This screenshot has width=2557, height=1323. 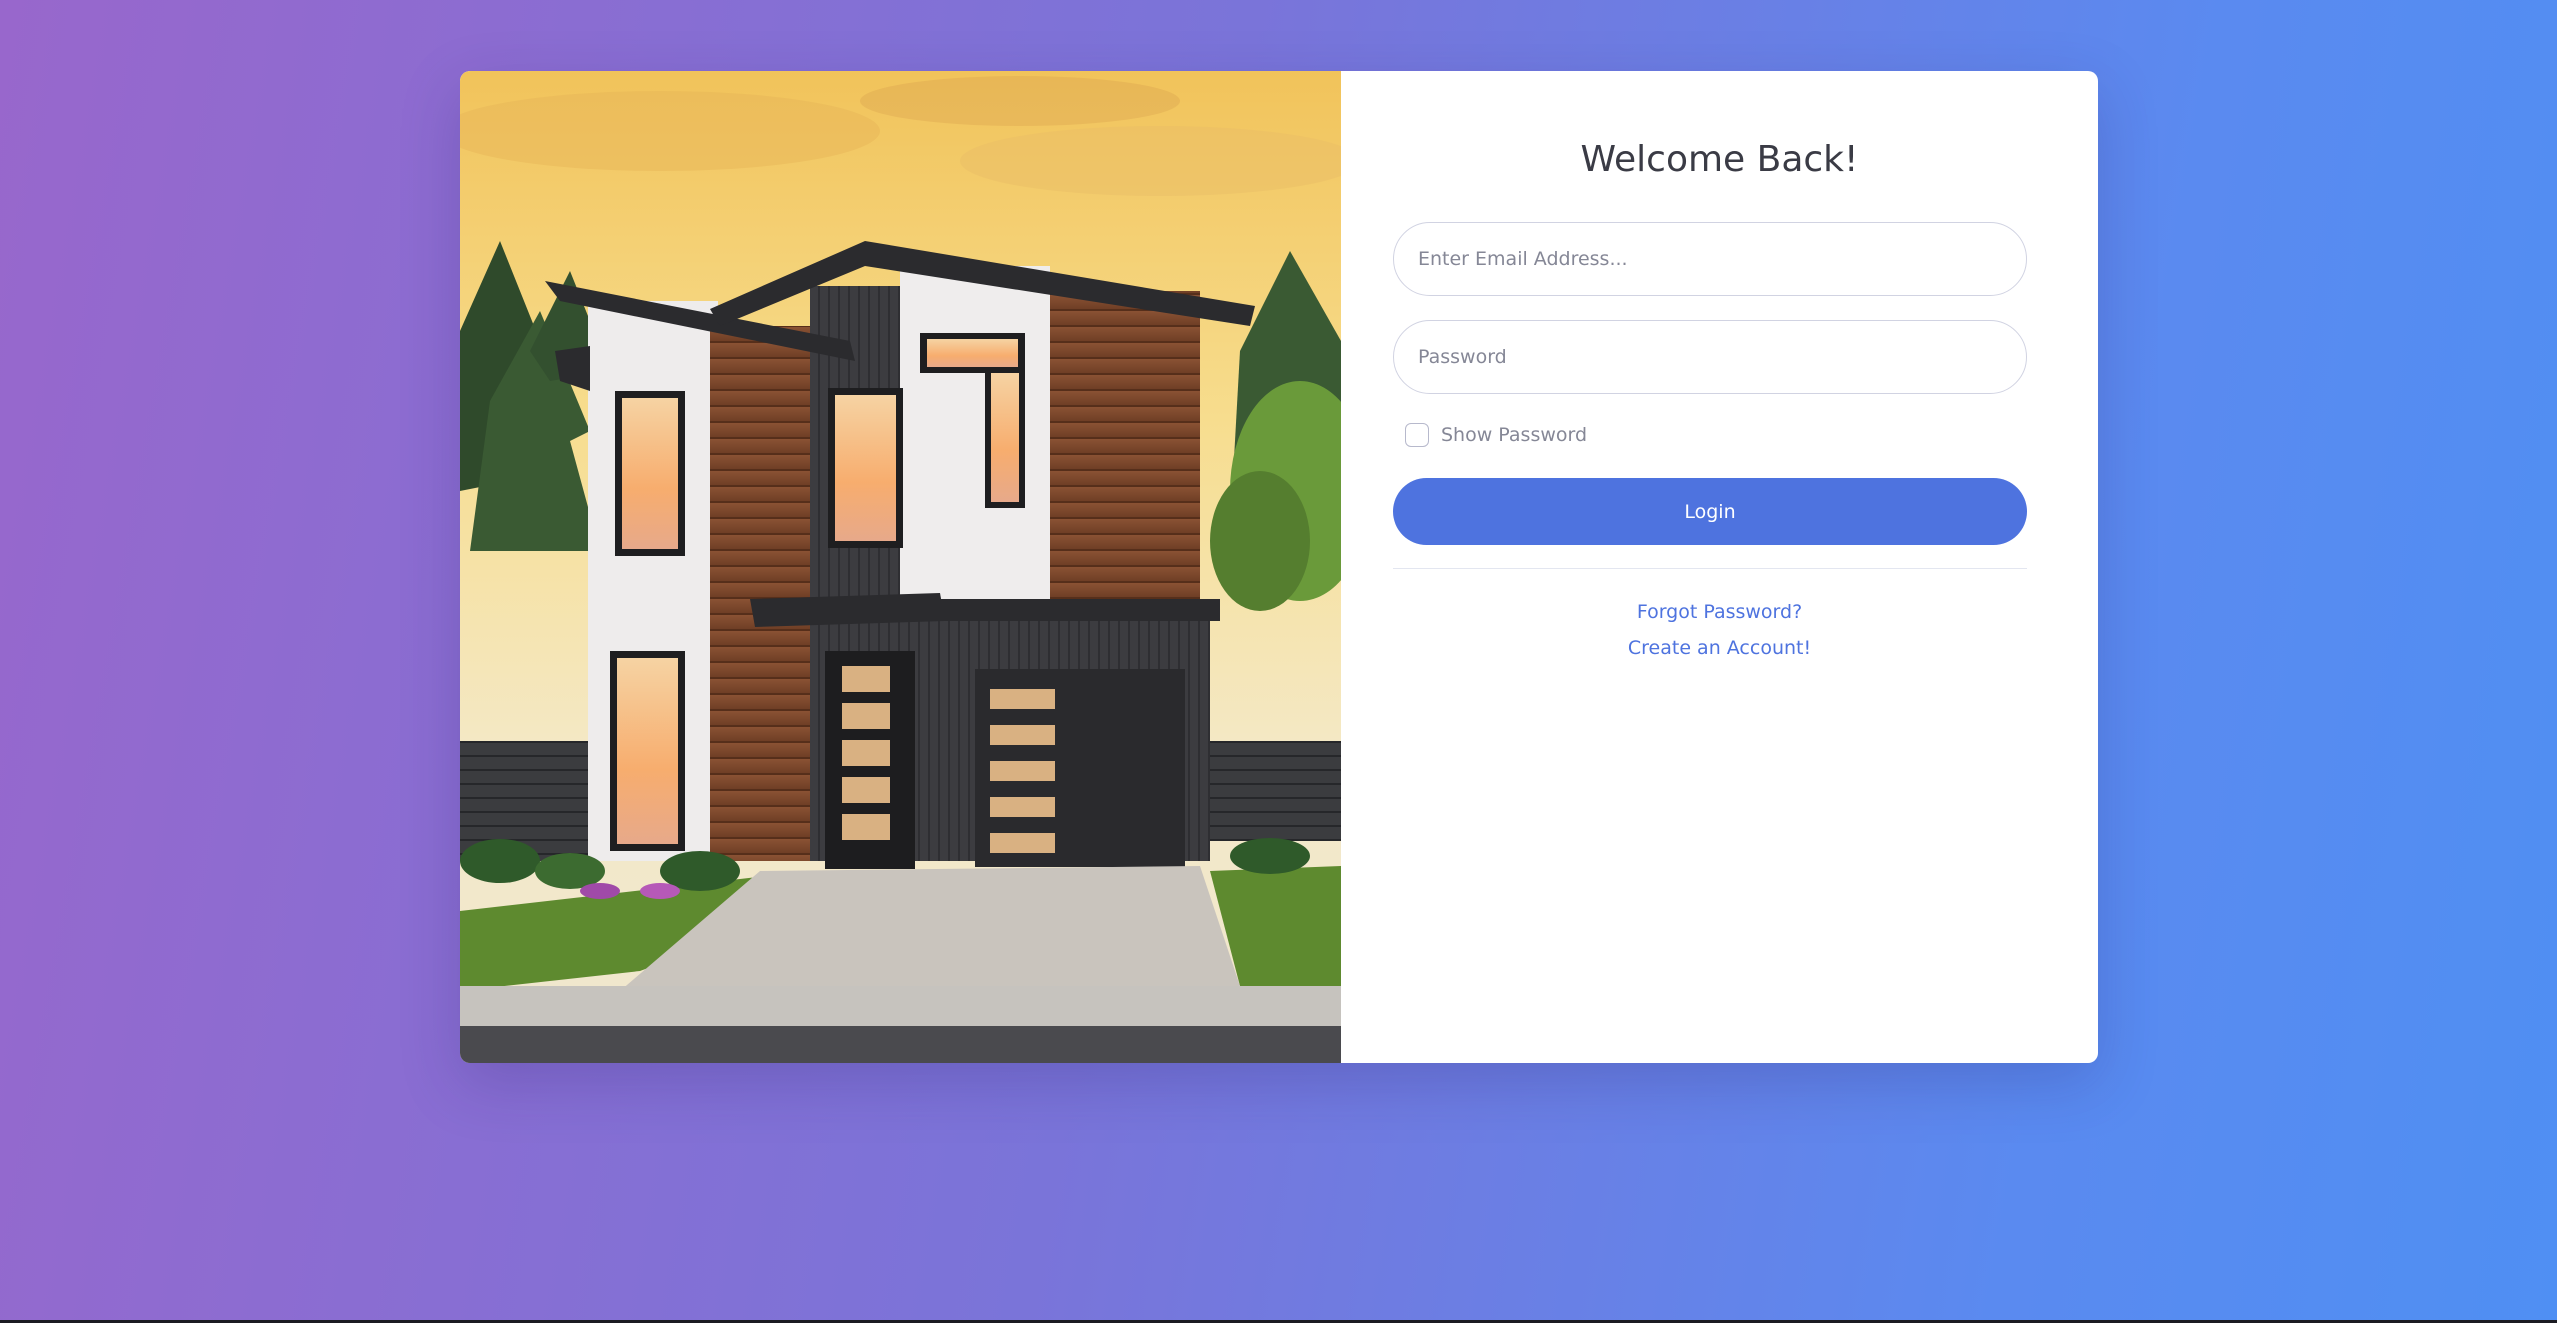 What do you see at coordinates (1719, 159) in the screenshot?
I see `page-title: Welcome Back!` at bounding box center [1719, 159].